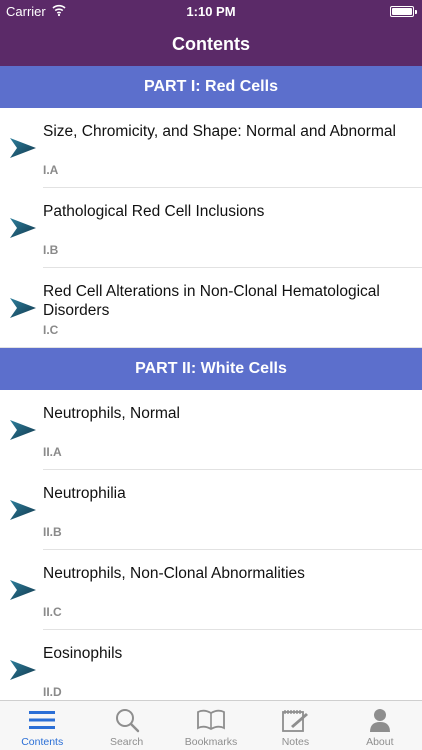 The width and height of the screenshot is (422, 750). Describe the element at coordinates (211, 228) in the screenshot. I see `list-item: Pathological Red Cell Inclusions I.B` at that location.